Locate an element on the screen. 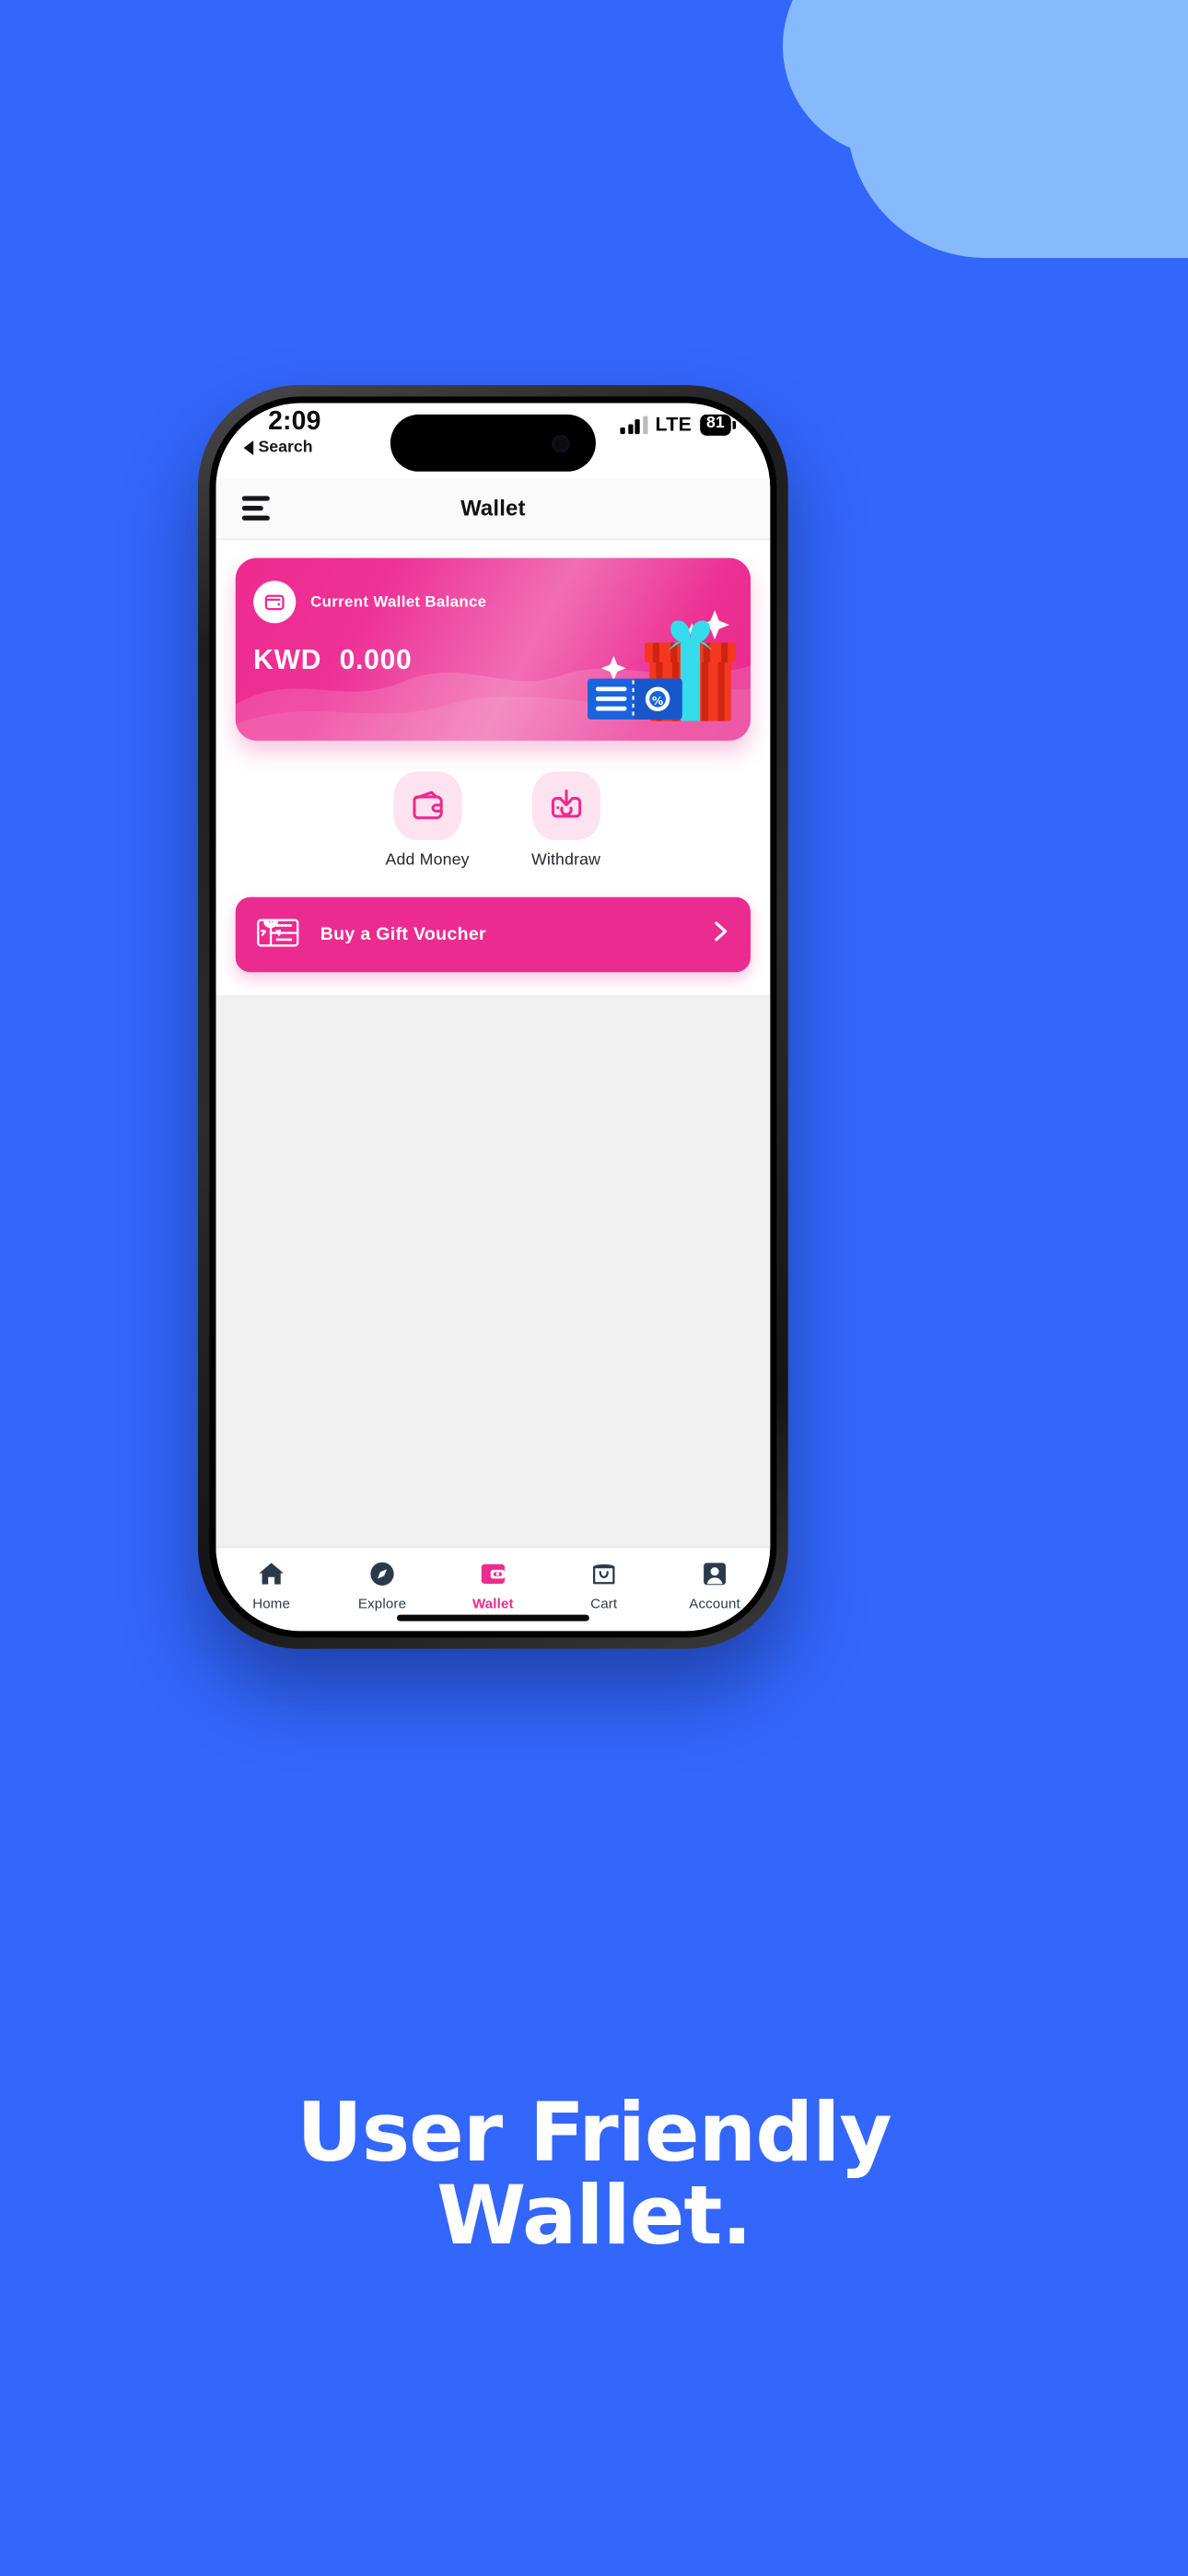 This screenshot has height=2576, width=1188. caption-line-1: User Friendly is located at coordinates (594, 2132).